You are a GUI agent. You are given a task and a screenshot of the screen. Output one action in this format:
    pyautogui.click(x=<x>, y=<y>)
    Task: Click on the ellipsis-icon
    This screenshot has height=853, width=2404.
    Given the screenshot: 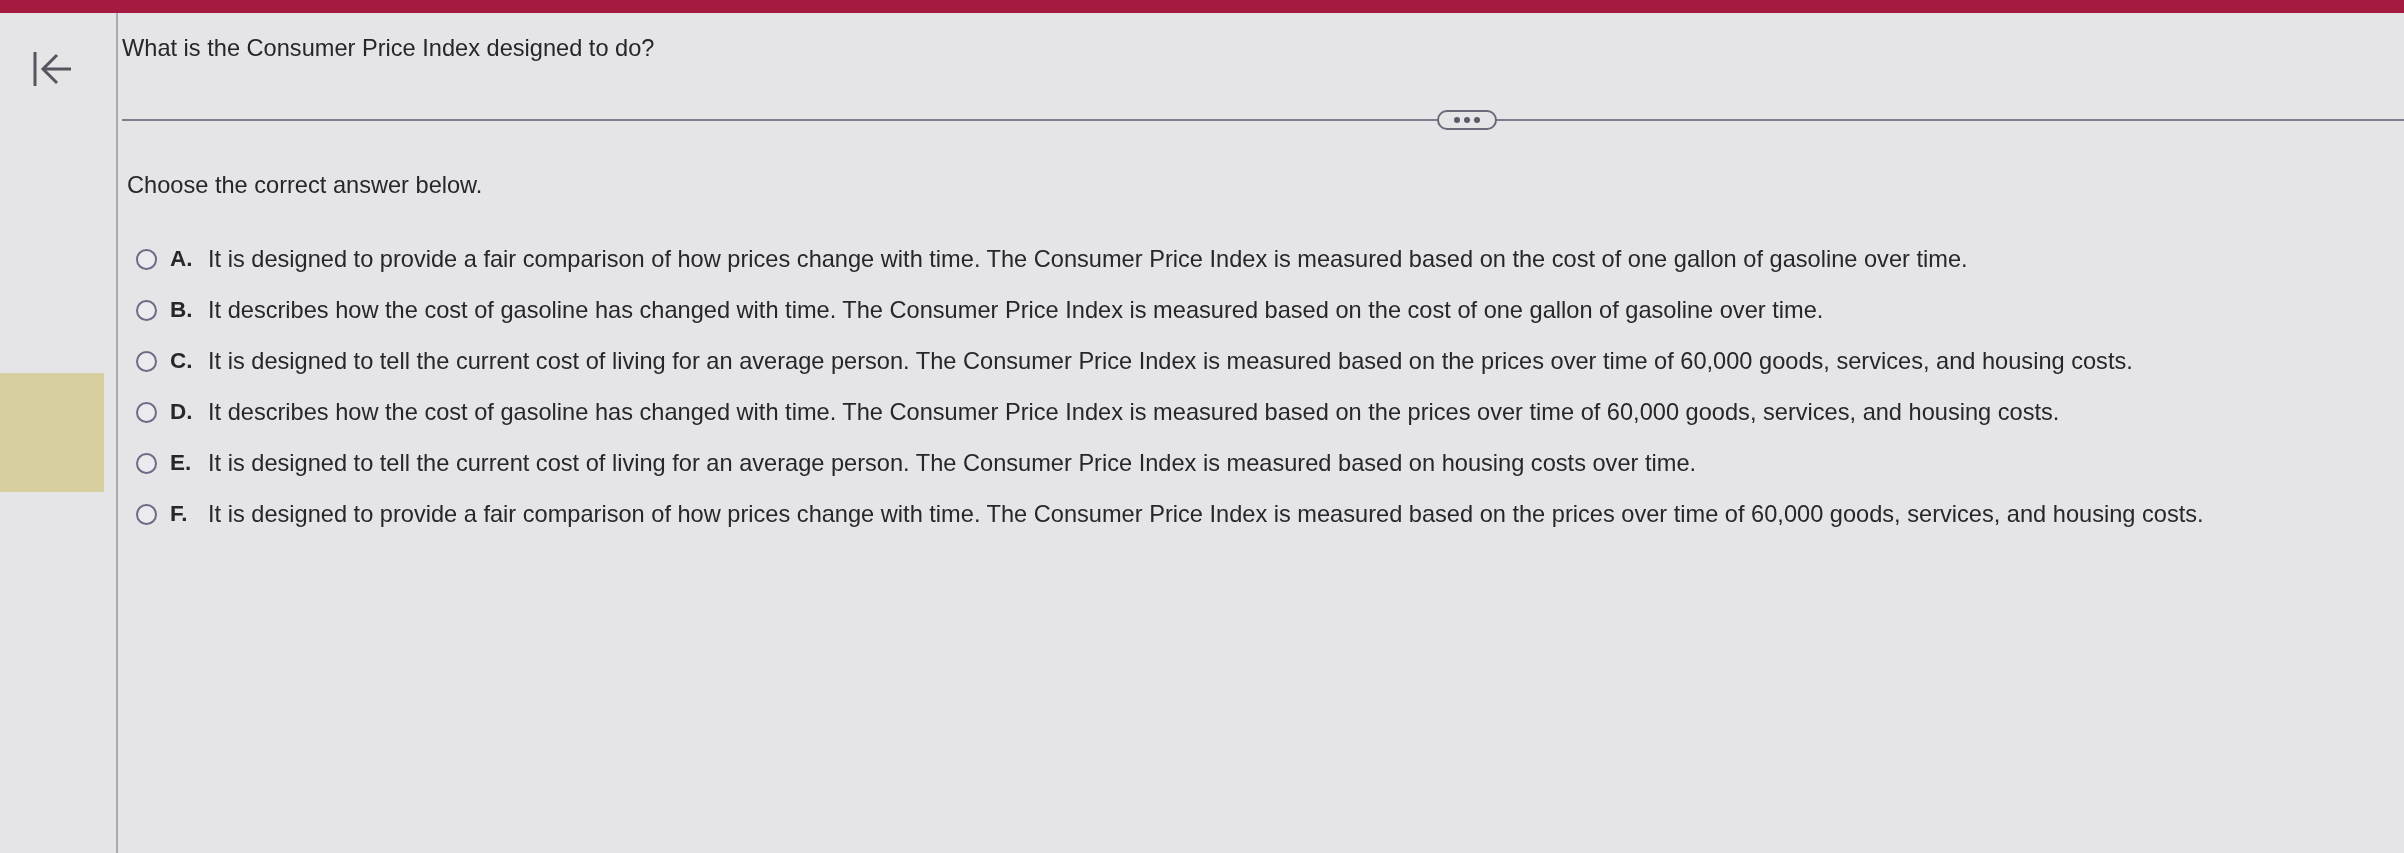 What is the action you would take?
    pyautogui.click(x=1467, y=120)
    